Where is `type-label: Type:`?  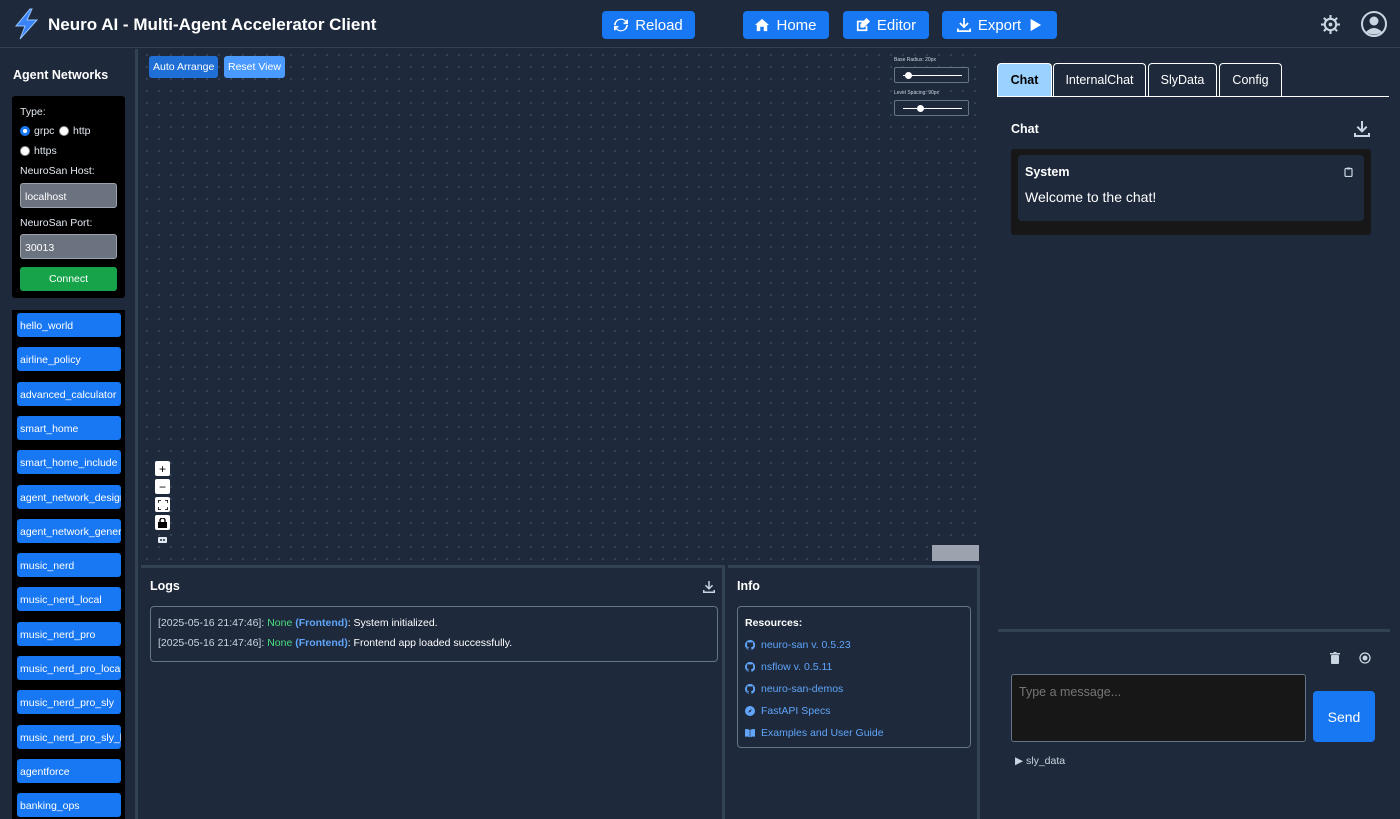 type-label: Type: is located at coordinates (33, 112).